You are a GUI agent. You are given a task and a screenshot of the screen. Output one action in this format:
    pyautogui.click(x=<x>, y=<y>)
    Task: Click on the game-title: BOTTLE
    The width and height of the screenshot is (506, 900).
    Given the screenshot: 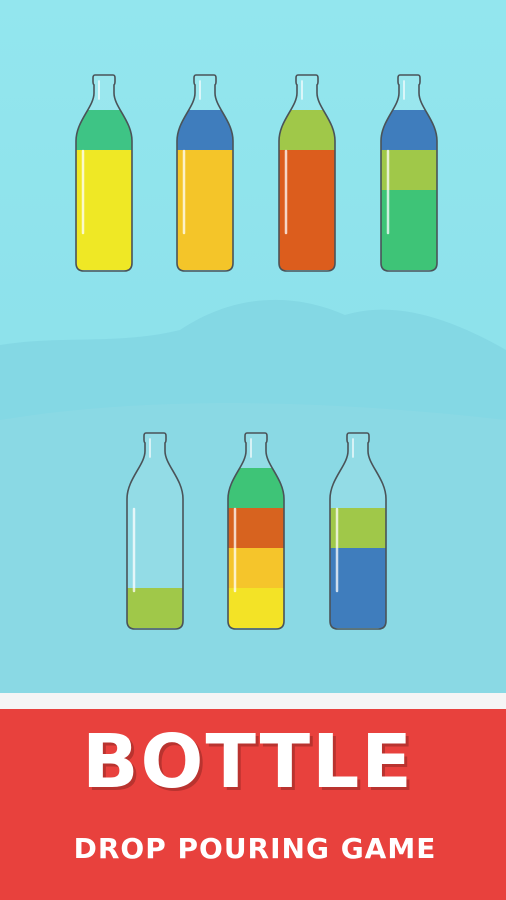 What is the action you would take?
    pyautogui.click(x=248, y=762)
    